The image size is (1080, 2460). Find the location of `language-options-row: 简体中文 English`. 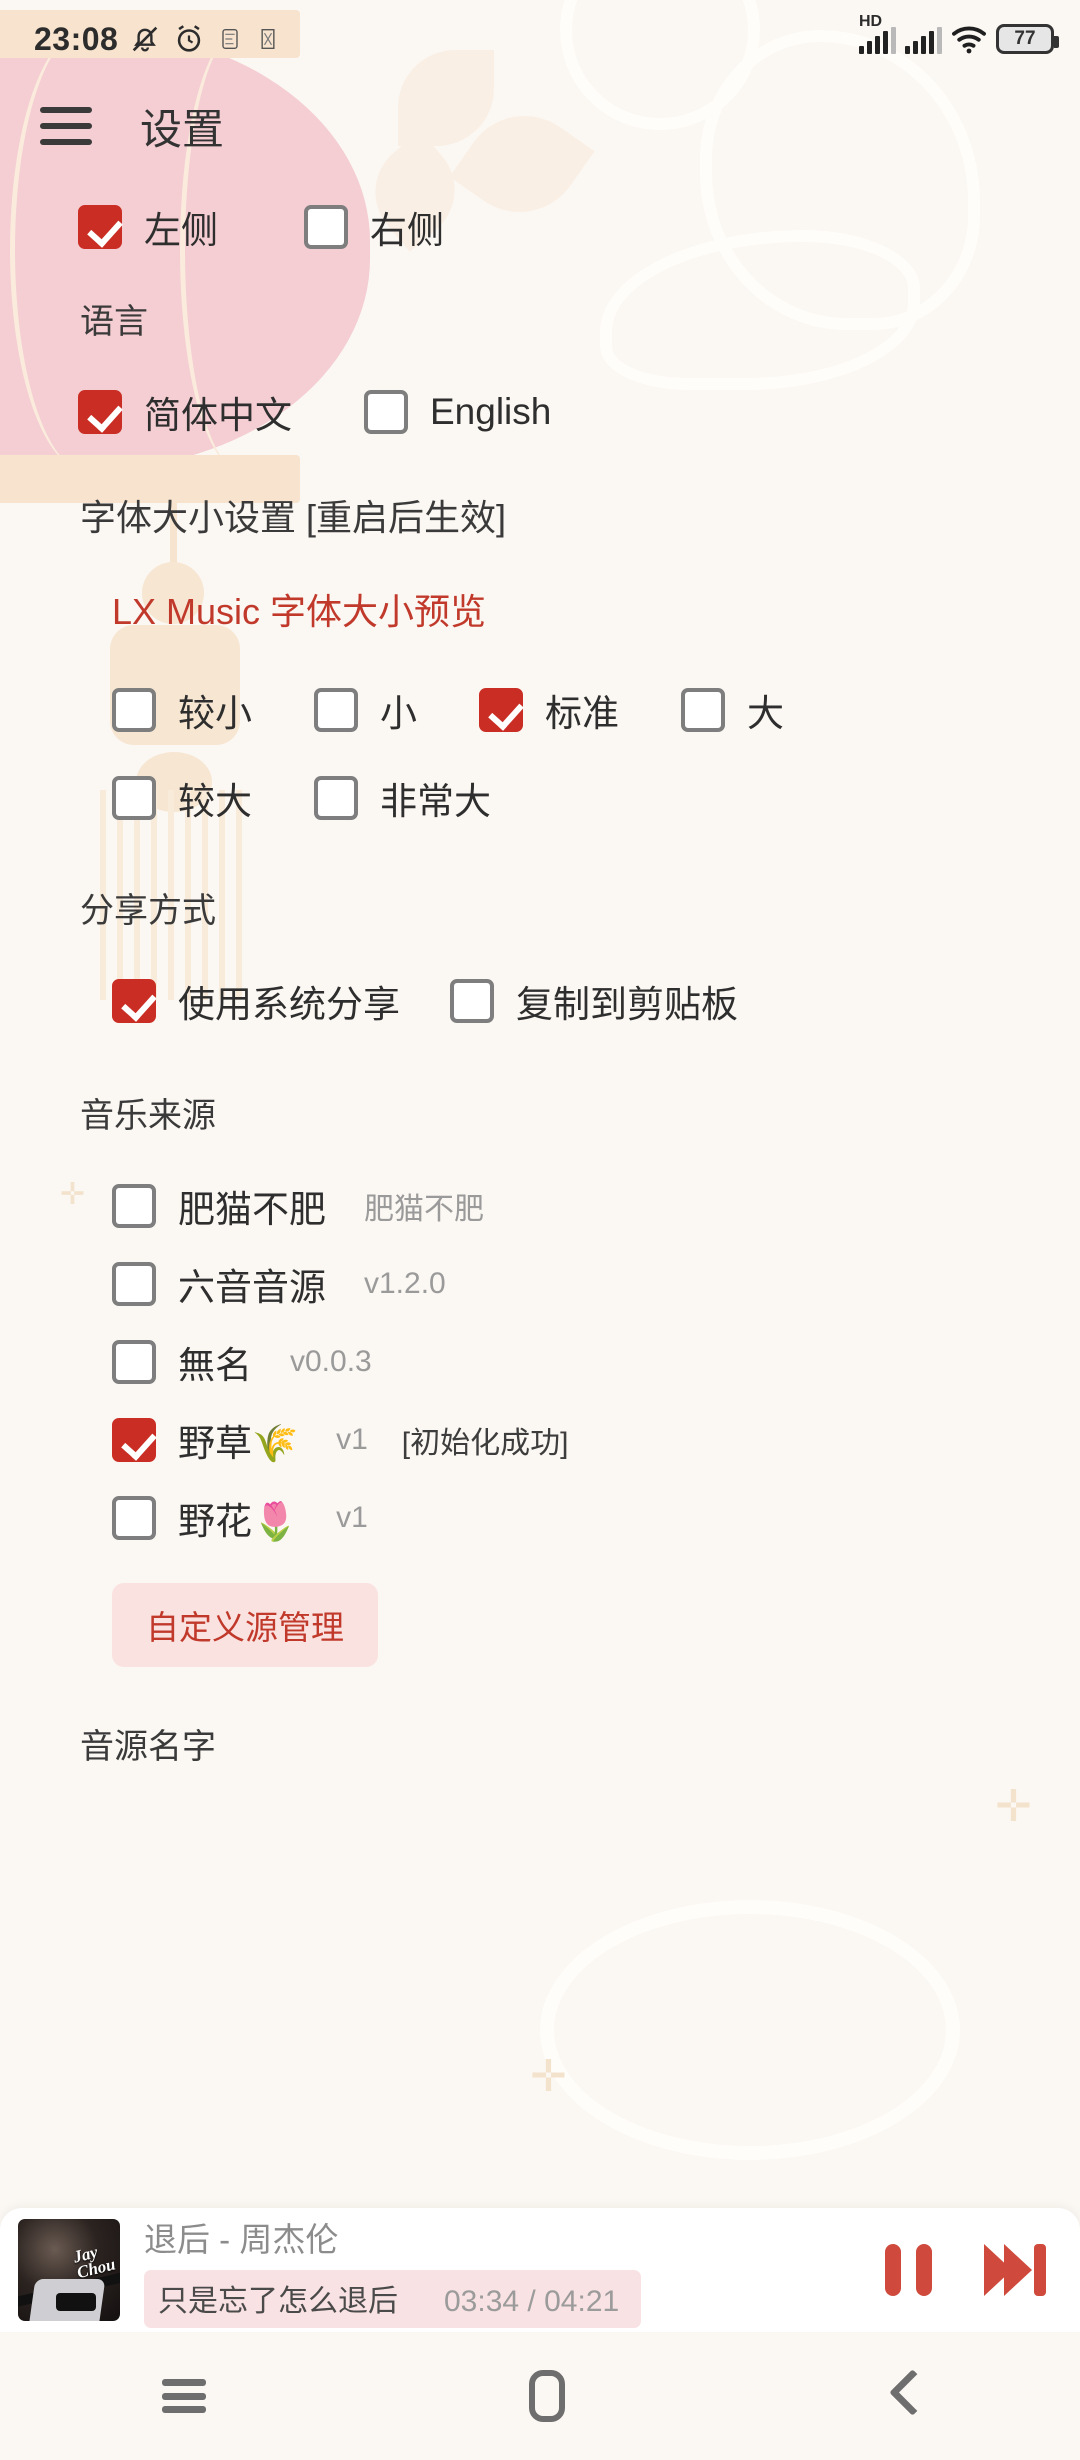

language-options-row: 简体中文 English is located at coordinates (540, 412).